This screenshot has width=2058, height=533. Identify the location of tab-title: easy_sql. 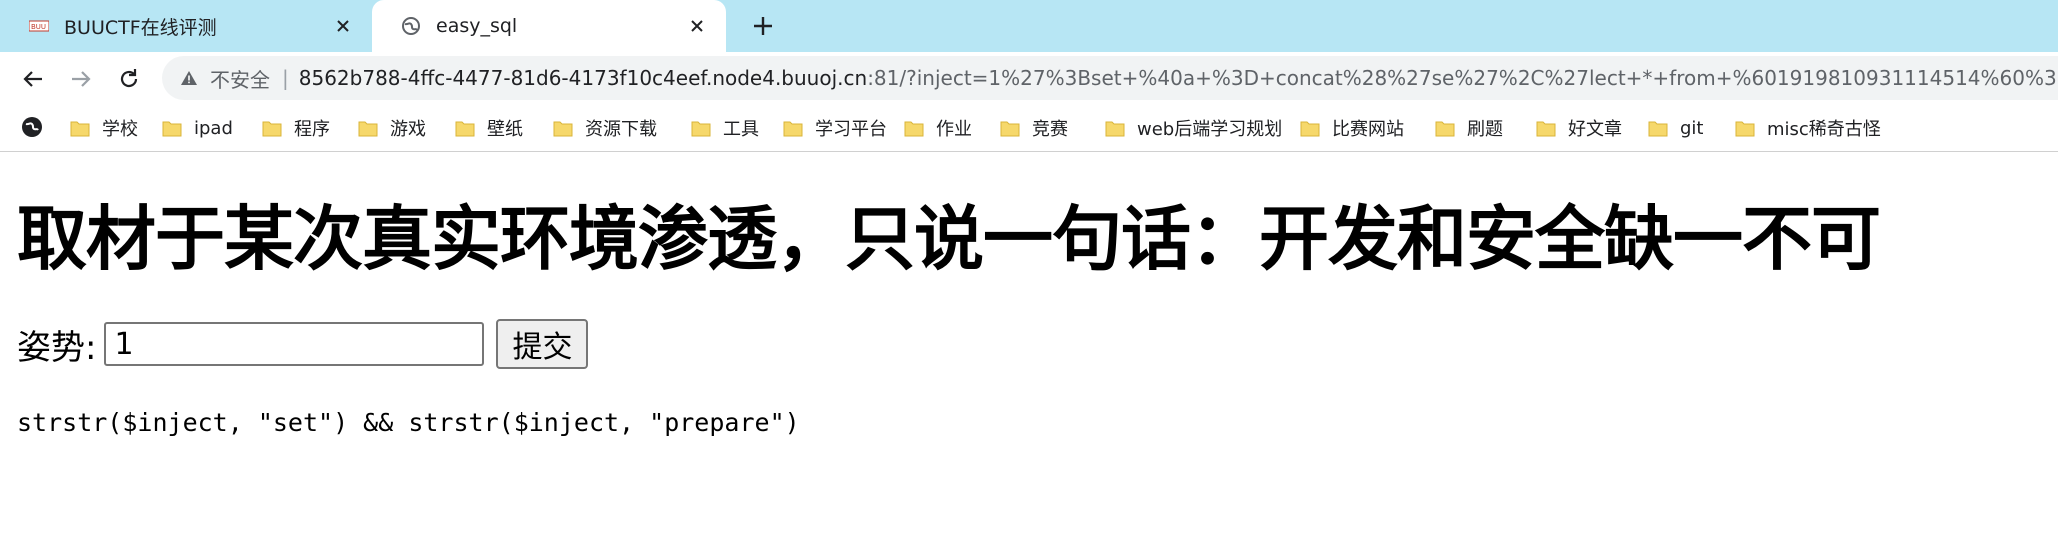
(477, 26).